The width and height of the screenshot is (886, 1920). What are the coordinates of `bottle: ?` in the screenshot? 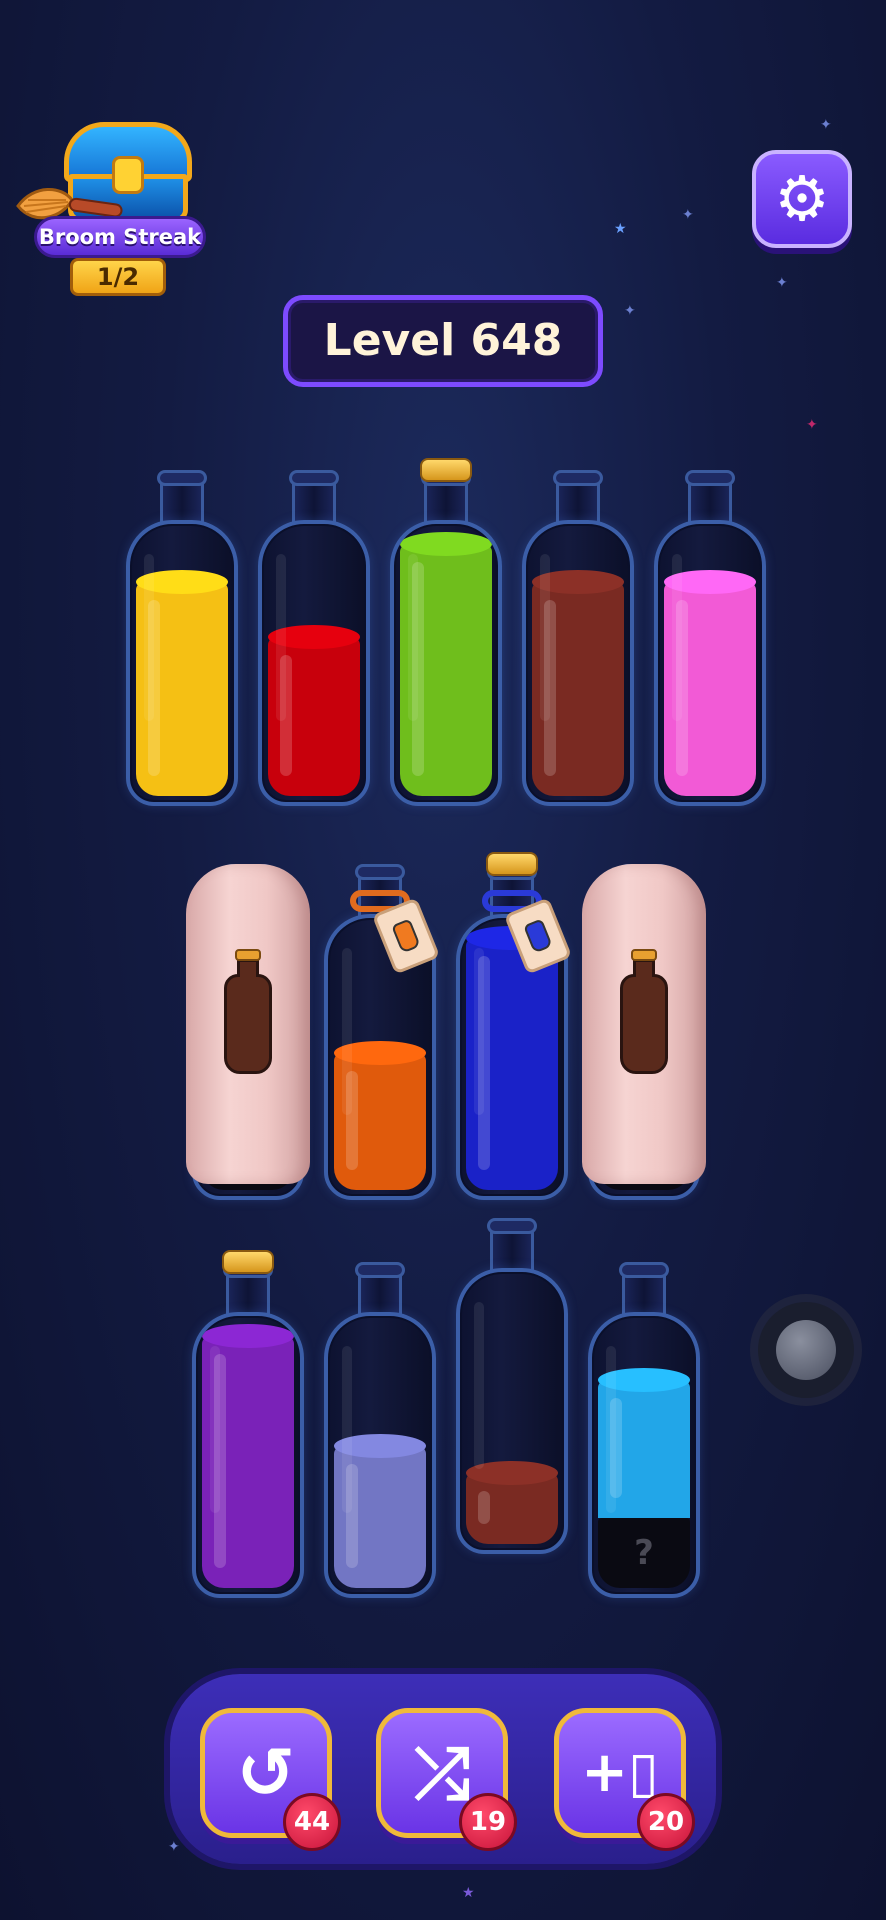 It's located at (644, 1430).